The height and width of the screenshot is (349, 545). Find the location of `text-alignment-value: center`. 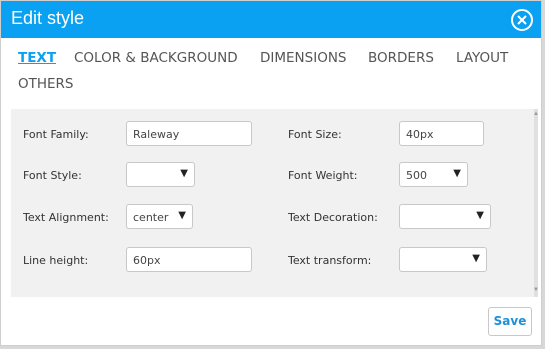

text-alignment-value: center is located at coordinates (151, 217).